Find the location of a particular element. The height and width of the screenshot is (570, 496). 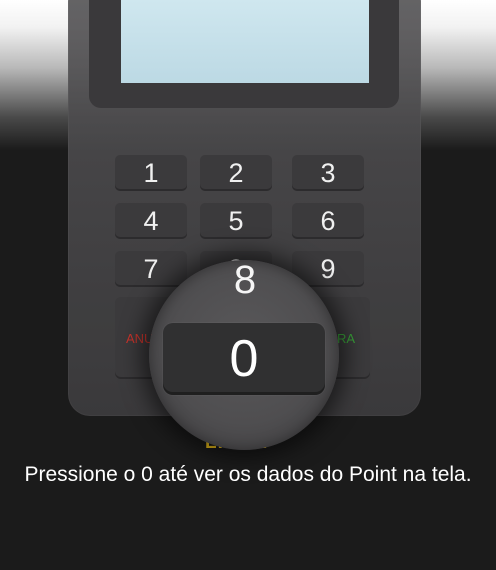

magnified-key-0: 0 is located at coordinates (244, 359).